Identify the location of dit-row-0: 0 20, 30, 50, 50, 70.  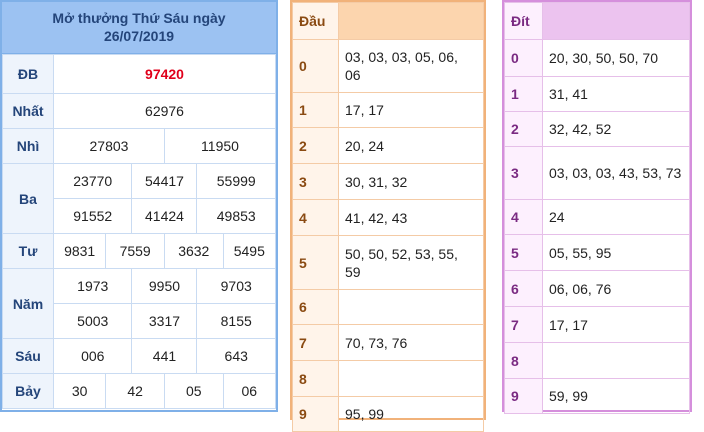
(597, 58).